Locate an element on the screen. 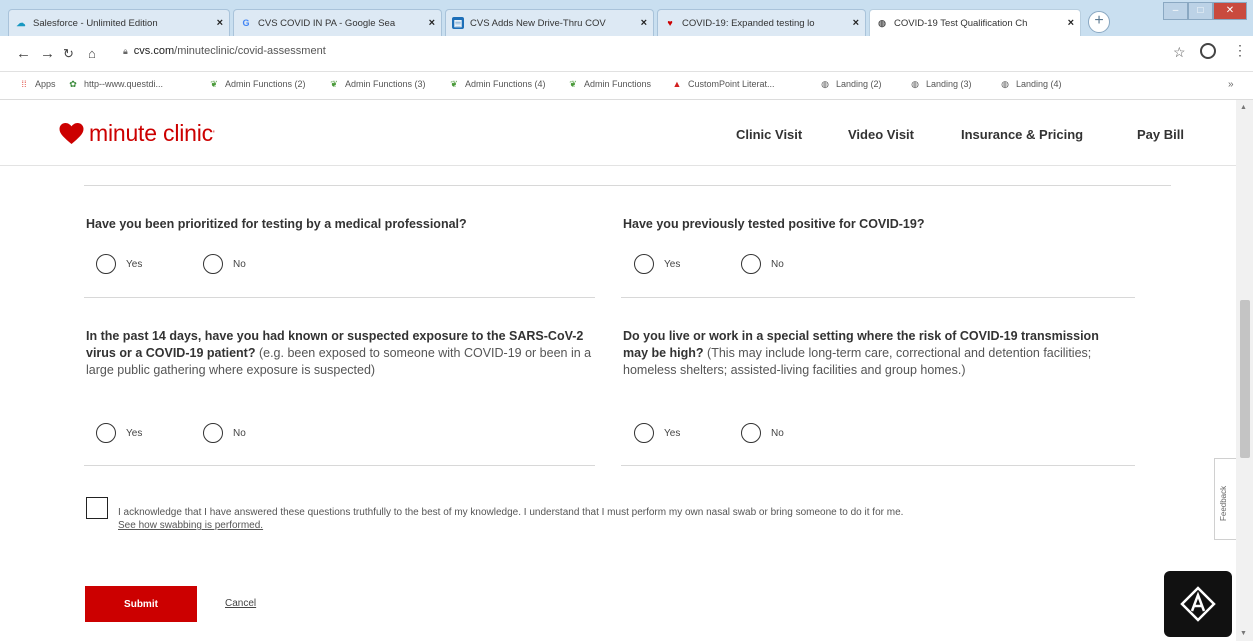 The height and width of the screenshot is (641, 1253). bookmark-landing-2: ◍ Landing (2) is located at coordinates (851, 84).